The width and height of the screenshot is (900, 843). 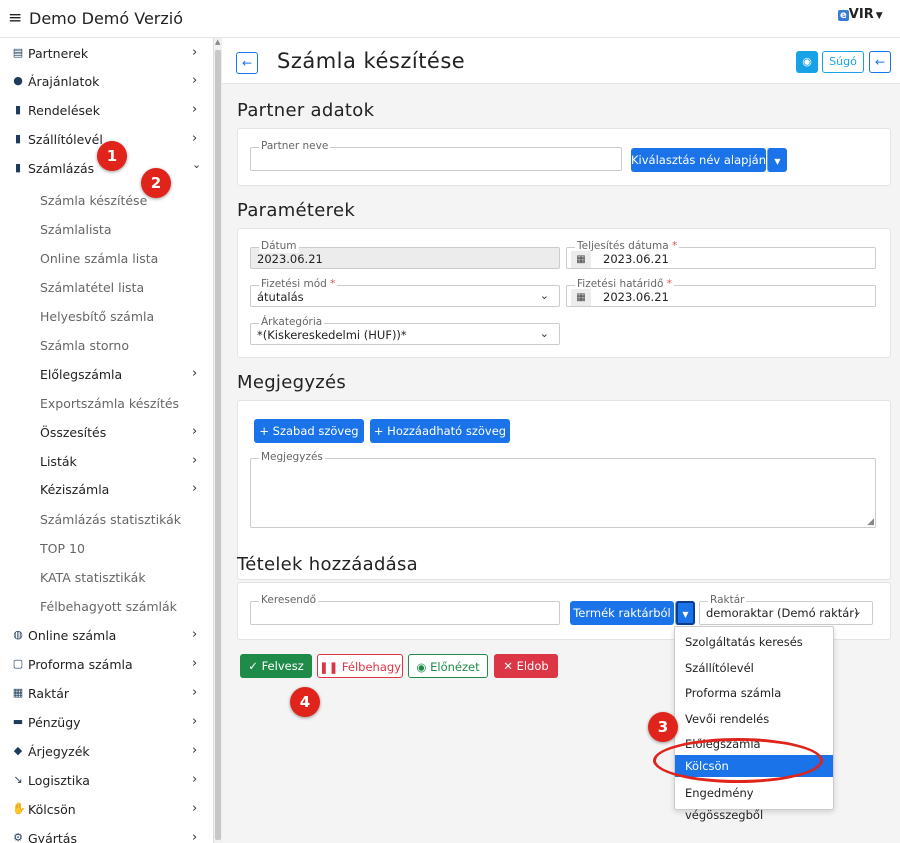 What do you see at coordinates (106, 694) in the screenshot?
I see `sidebar-item-raktar: ▦ Raktár ›` at bounding box center [106, 694].